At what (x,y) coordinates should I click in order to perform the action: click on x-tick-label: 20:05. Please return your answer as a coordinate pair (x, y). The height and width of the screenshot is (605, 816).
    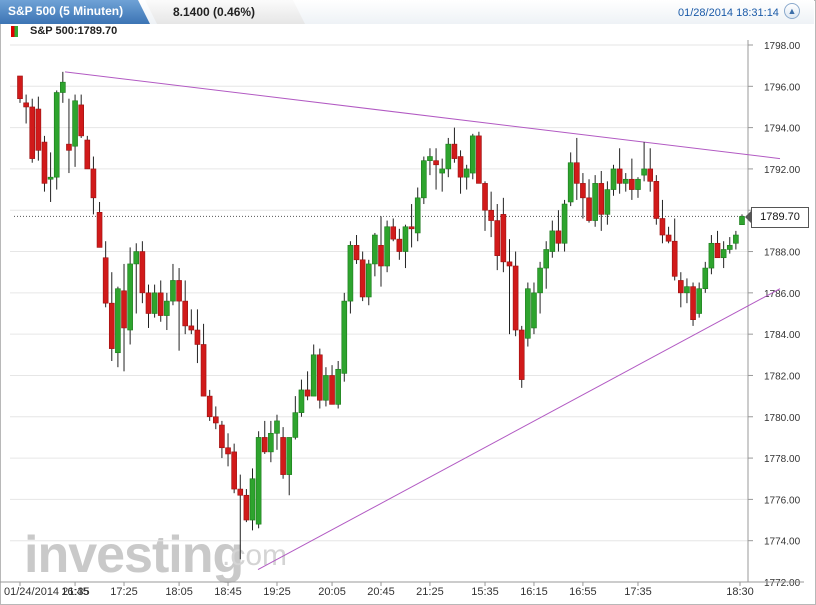
    Looking at the image, I should click on (332, 592).